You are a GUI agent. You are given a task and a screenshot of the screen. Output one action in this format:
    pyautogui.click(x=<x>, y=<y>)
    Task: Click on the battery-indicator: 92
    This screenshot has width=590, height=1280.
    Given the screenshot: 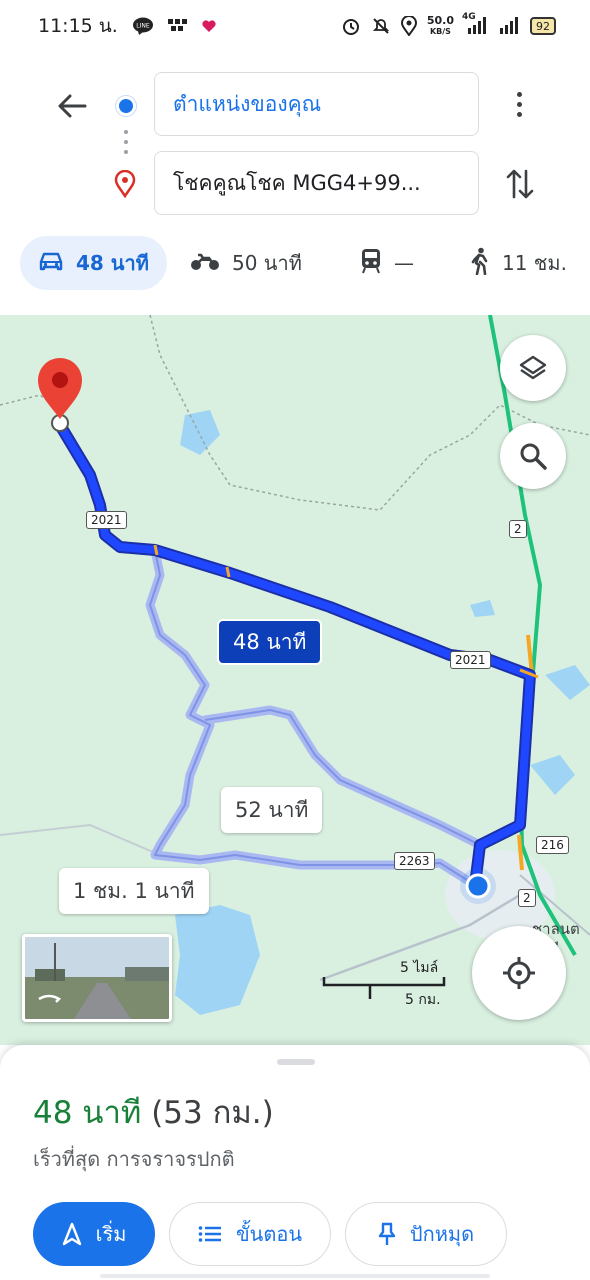 What is the action you would take?
    pyautogui.click(x=543, y=26)
    